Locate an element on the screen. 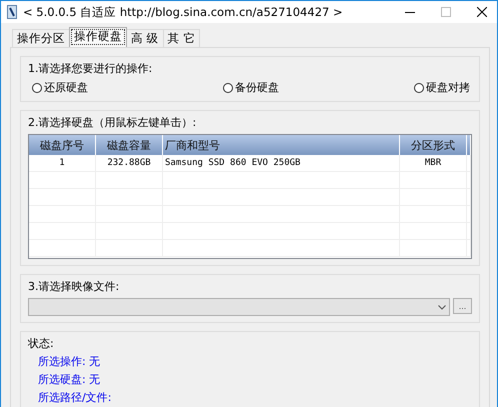  maximize-icon is located at coordinates (446, 12).